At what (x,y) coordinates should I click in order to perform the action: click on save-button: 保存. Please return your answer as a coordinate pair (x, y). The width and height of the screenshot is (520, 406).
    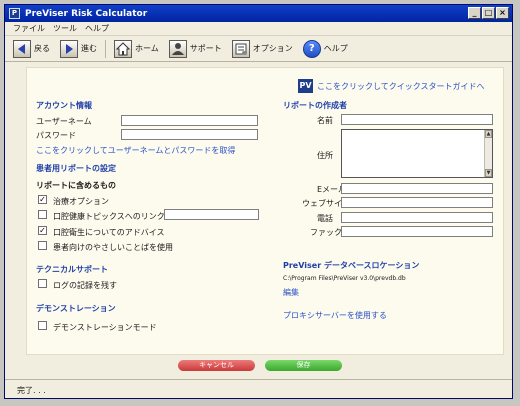
    Looking at the image, I should click on (303, 365).